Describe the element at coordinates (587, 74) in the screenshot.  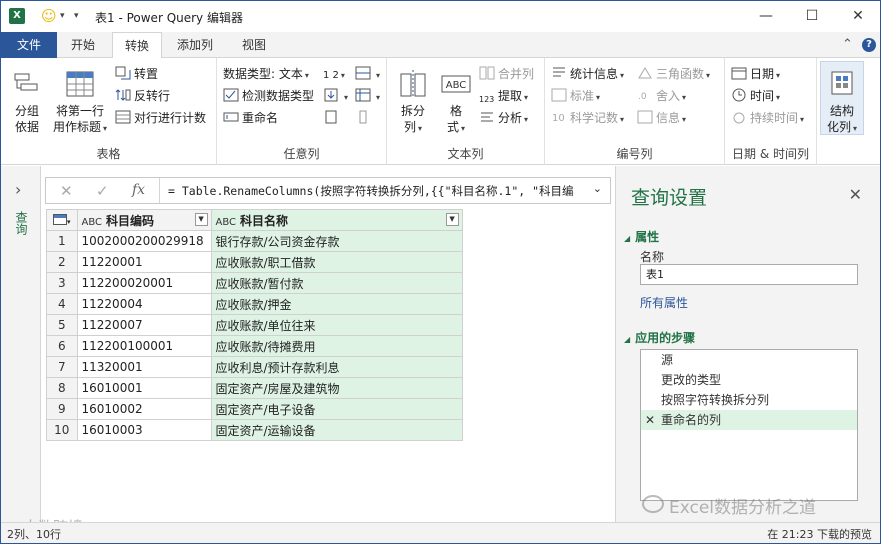
I see `statistics-button: 统计信息 ▾` at that location.